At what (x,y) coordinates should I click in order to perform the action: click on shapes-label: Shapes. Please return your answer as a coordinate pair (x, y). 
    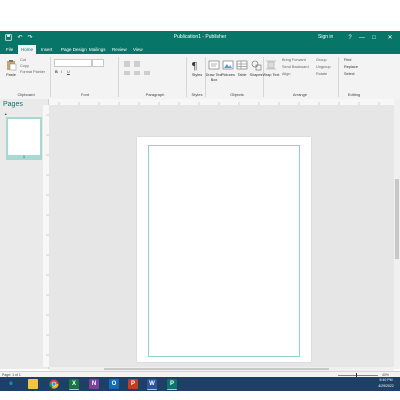
    Looking at the image, I should click on (256, 75).